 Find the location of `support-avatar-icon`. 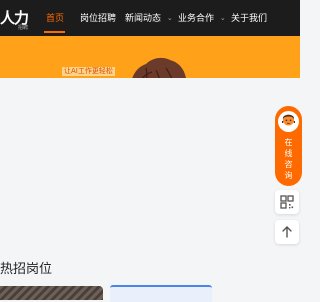

support-avatar-icon is located at coordinates (288, 121).